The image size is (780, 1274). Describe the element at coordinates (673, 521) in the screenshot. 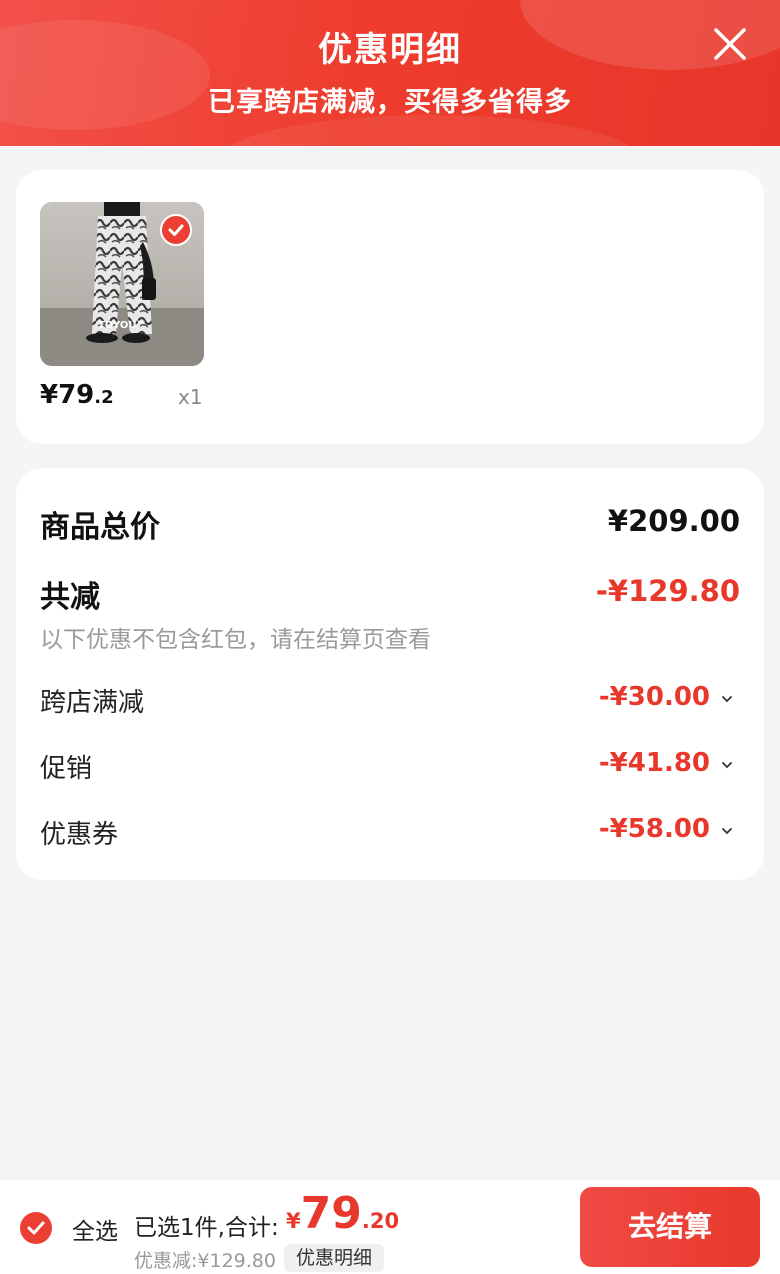

I see `total-price-value: ¥209.00` at that location.